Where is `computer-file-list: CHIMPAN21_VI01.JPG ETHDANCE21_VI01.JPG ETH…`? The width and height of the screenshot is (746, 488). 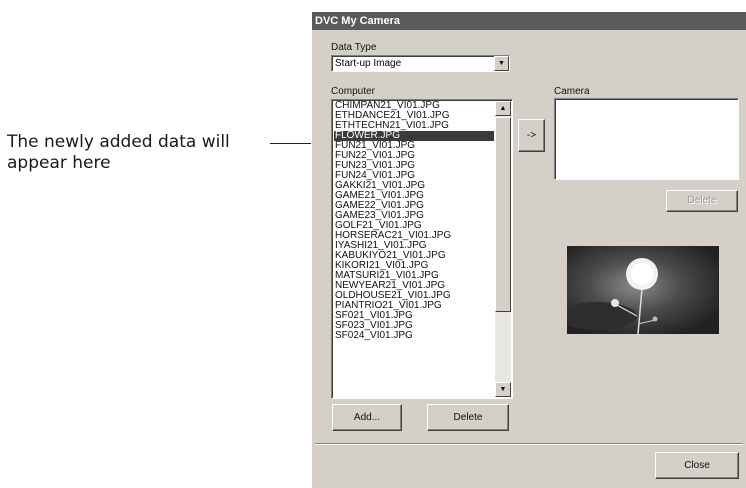 computer-file-list: CHIMPAN21_VI01.JPG ETHDANCE21_VI01.JPG ETH… is located at coordinates (422, 249).